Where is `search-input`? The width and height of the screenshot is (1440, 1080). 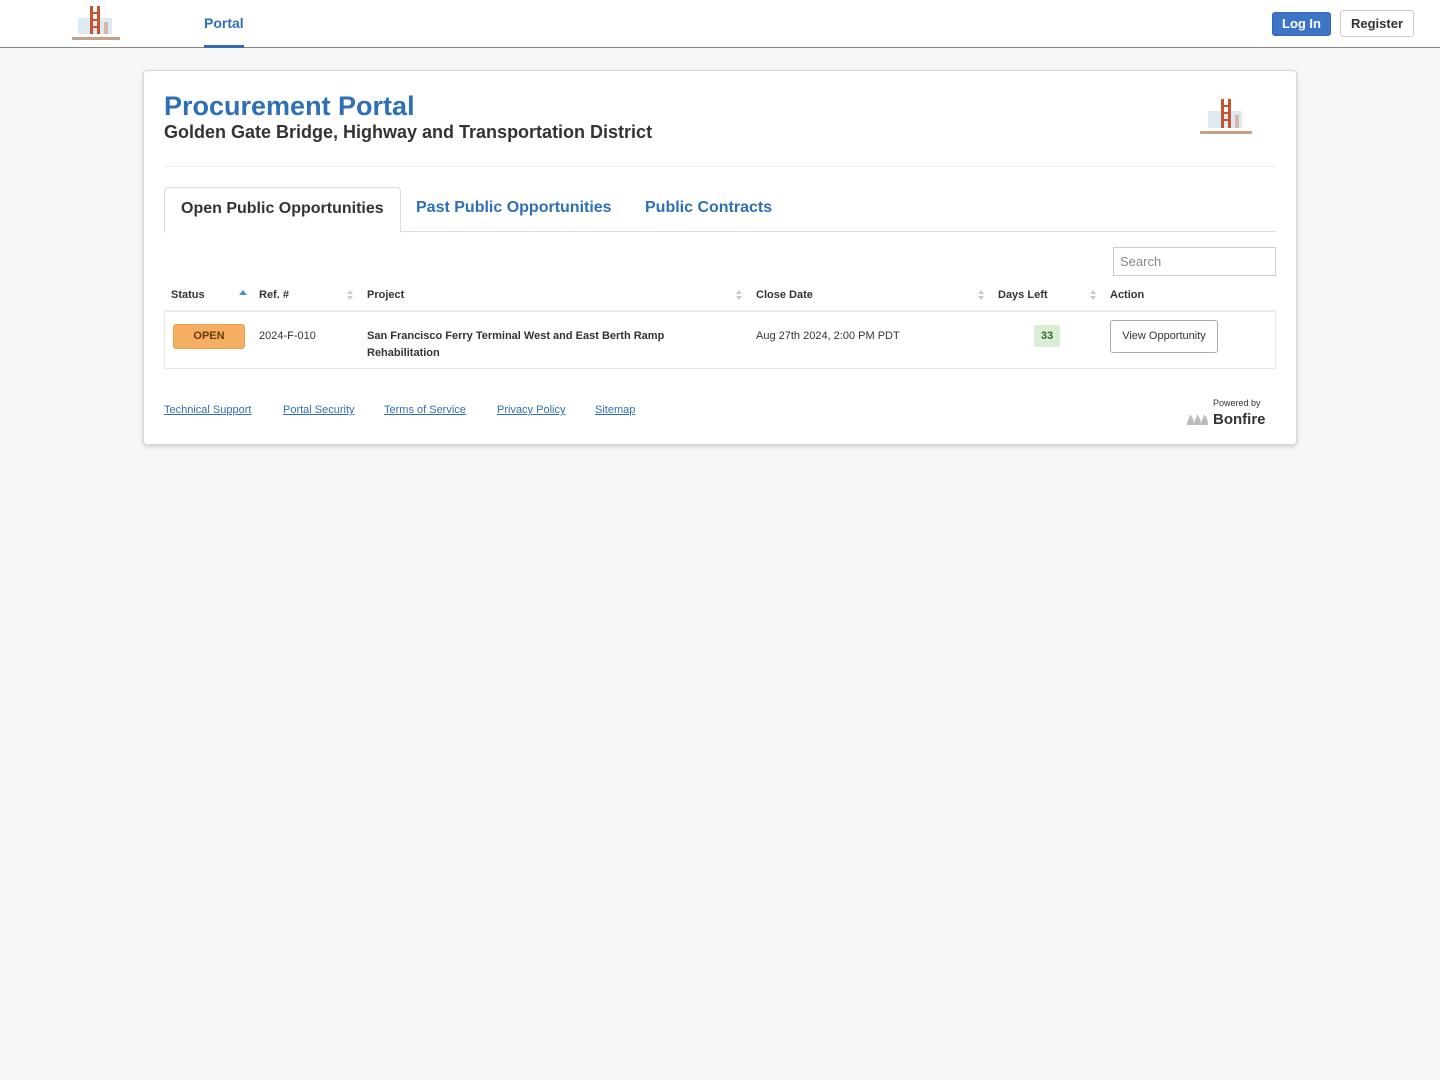 search-input is located at coordinates (1194, 261).